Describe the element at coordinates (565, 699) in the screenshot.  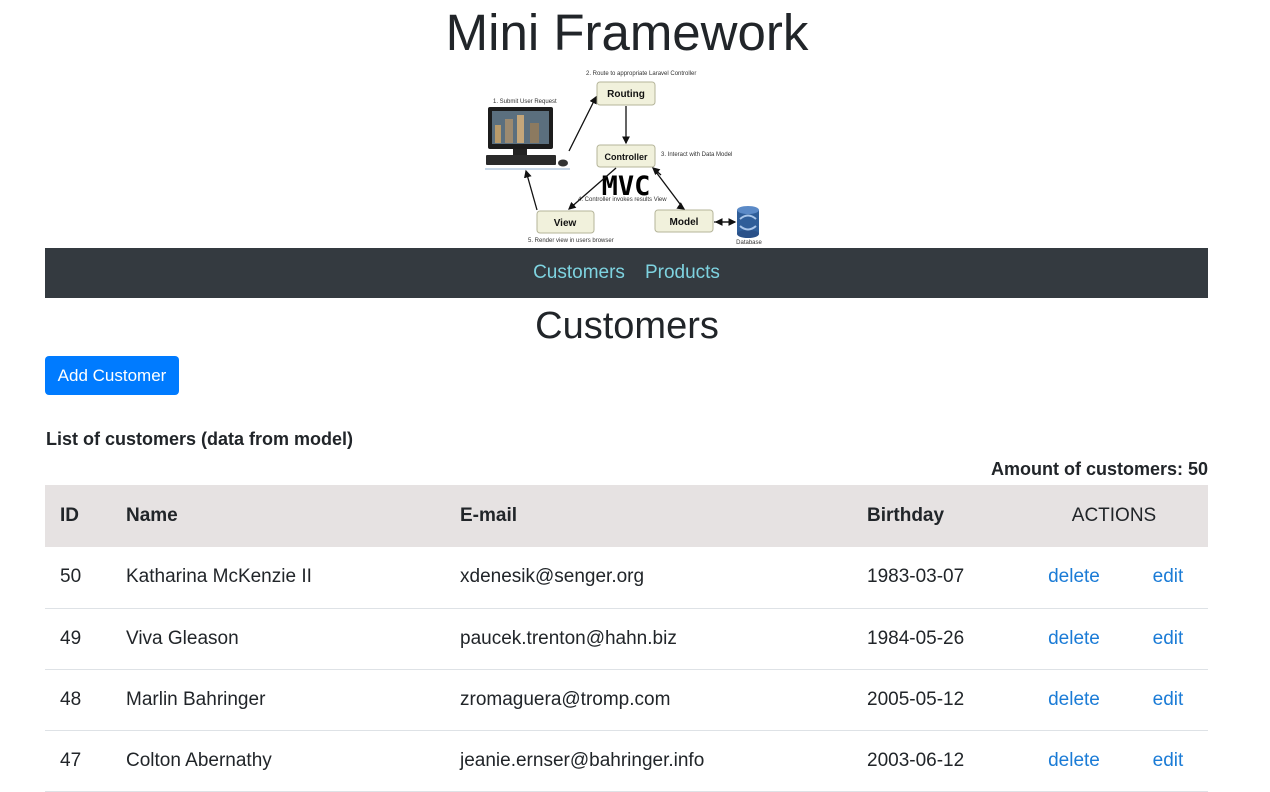
I see `cell-email: zromaguera@tromp.com` at that location.